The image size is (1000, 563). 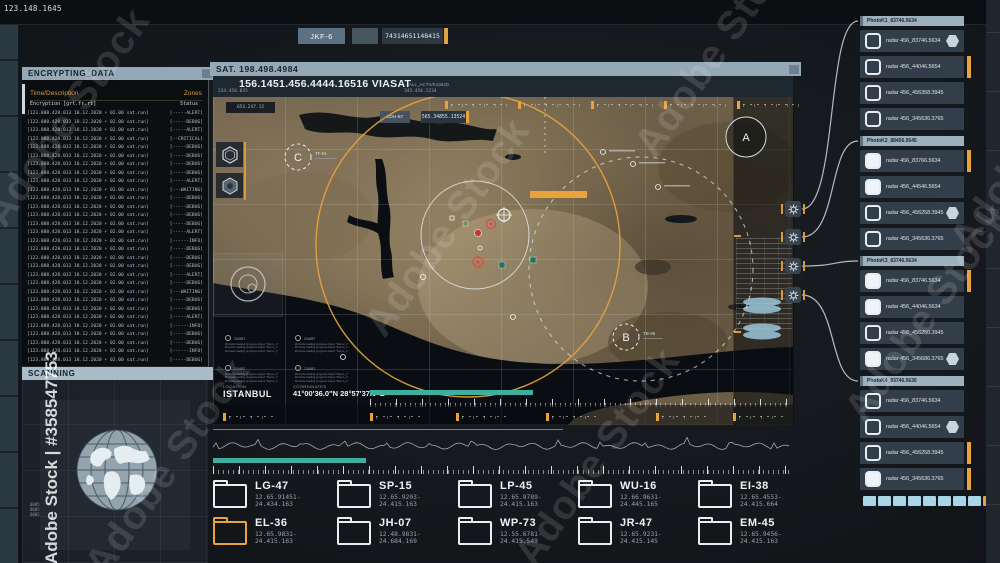 I want to click on radar-row: radar 456_44046.5634, so click(x=912, y=307).